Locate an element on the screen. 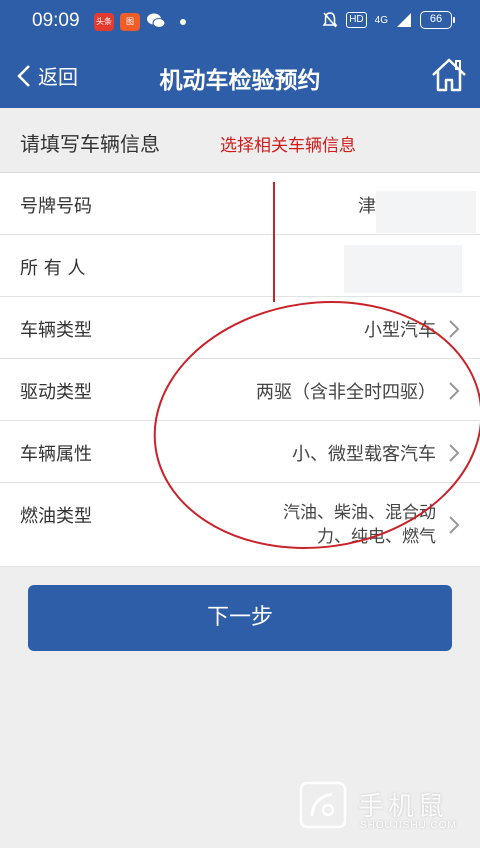  home-icon is located at coordinates (449, 75).